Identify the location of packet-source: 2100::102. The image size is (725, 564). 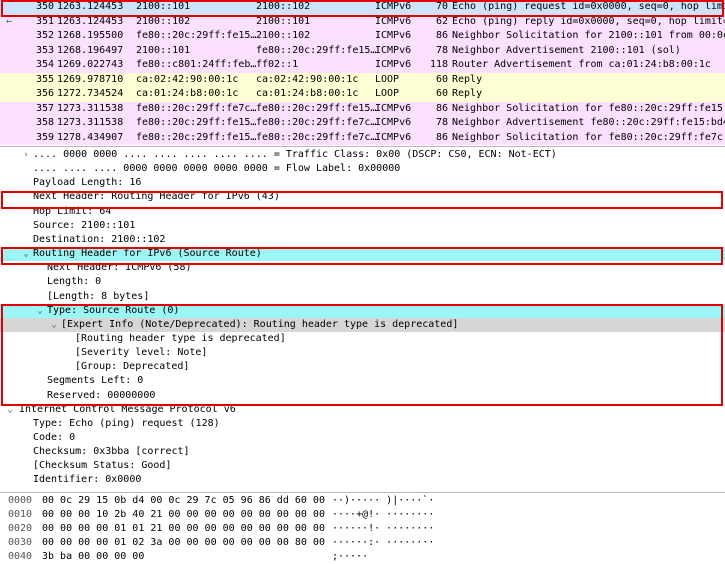
(163, 21).